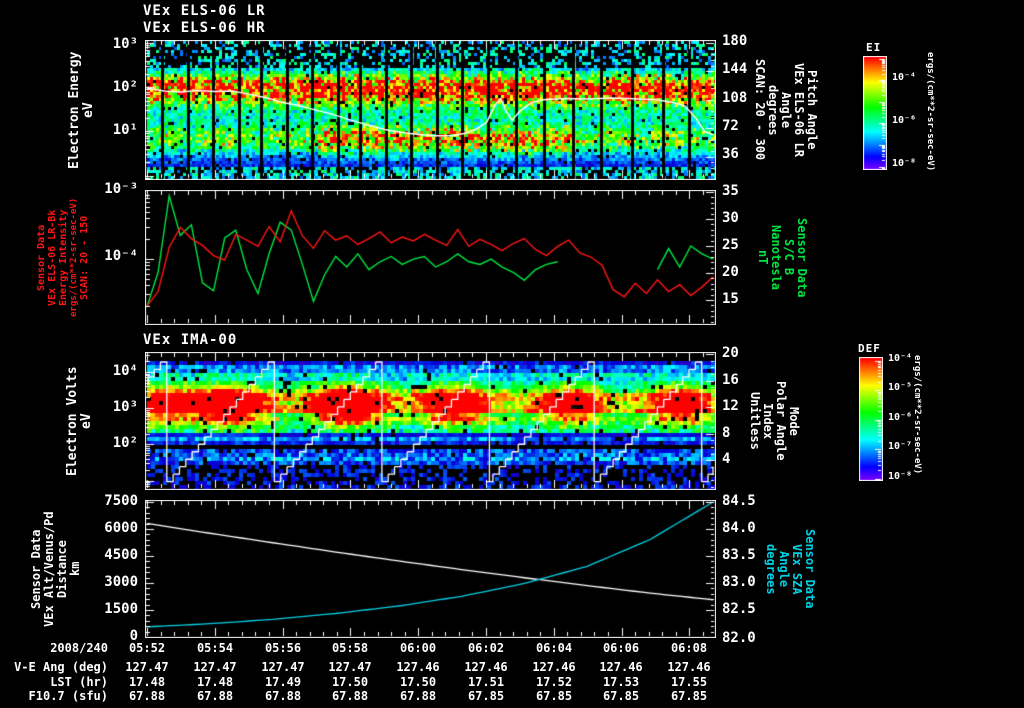 Image resolution: width=1024 pixels, height=708 pixels. I want to click on p2-right-axis-label: Sensor Data S/C B Nanotesla nT, so click(782, 257).